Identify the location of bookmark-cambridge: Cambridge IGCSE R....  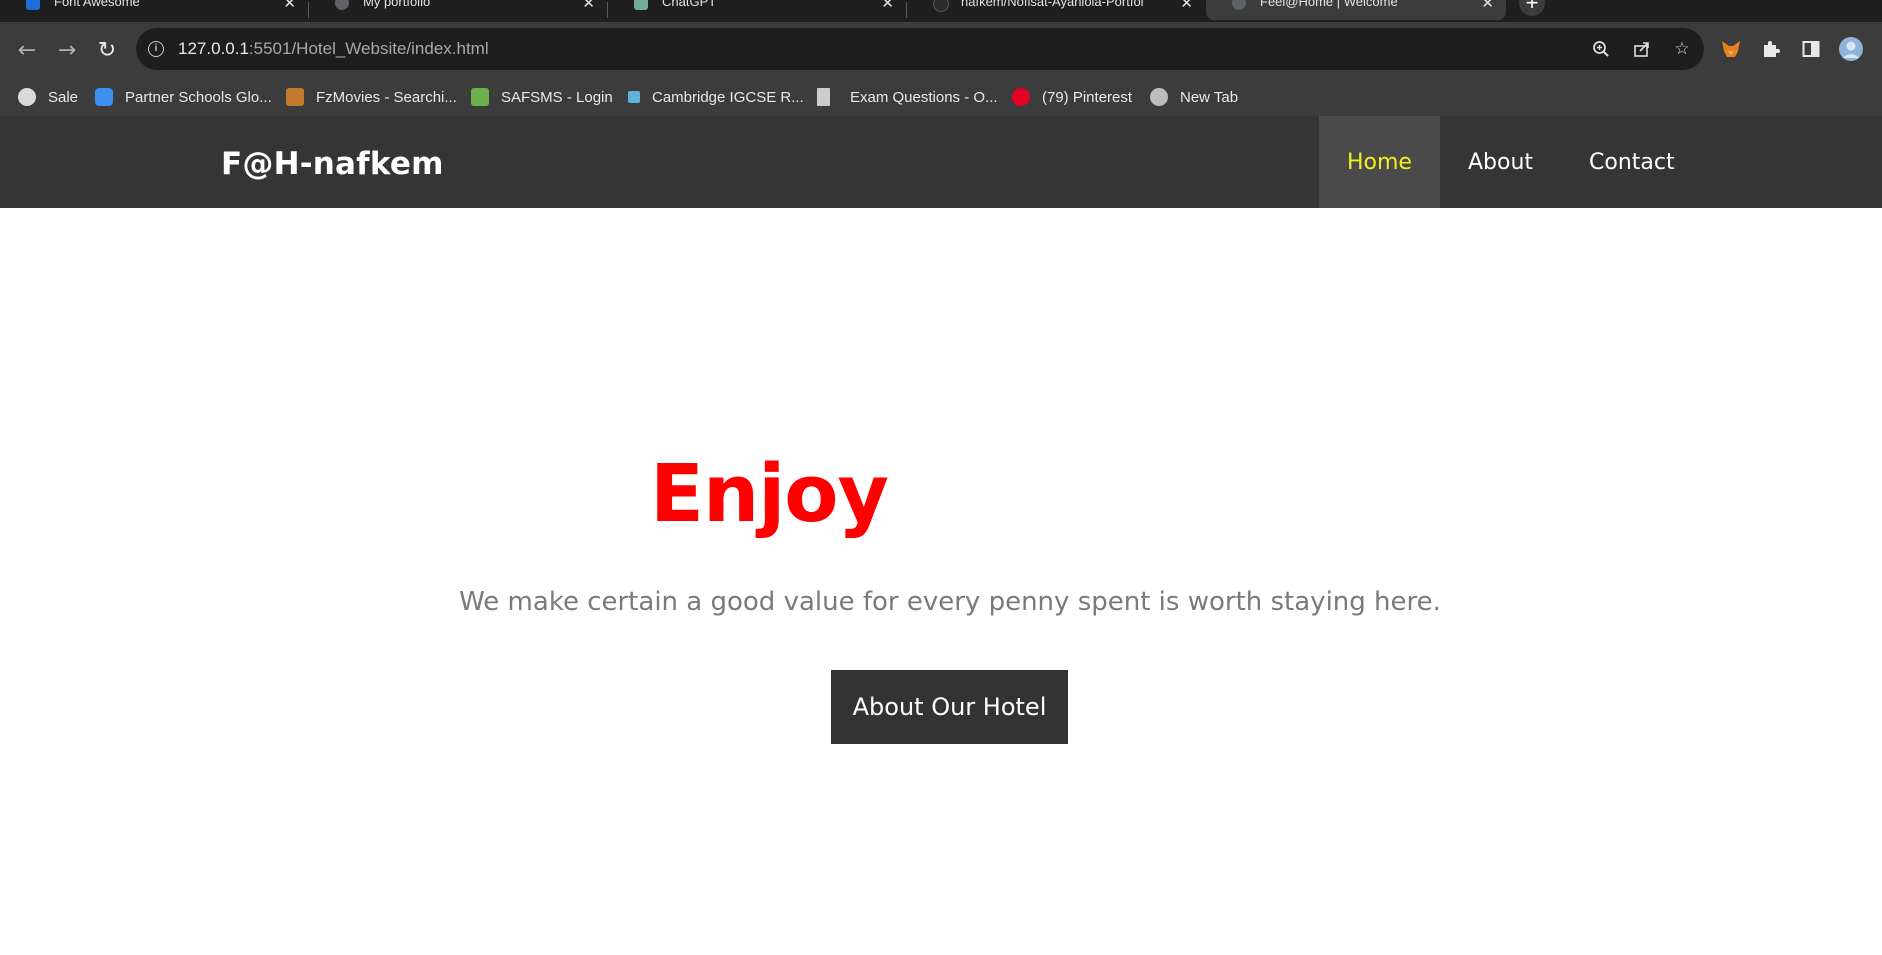
(716, 97).